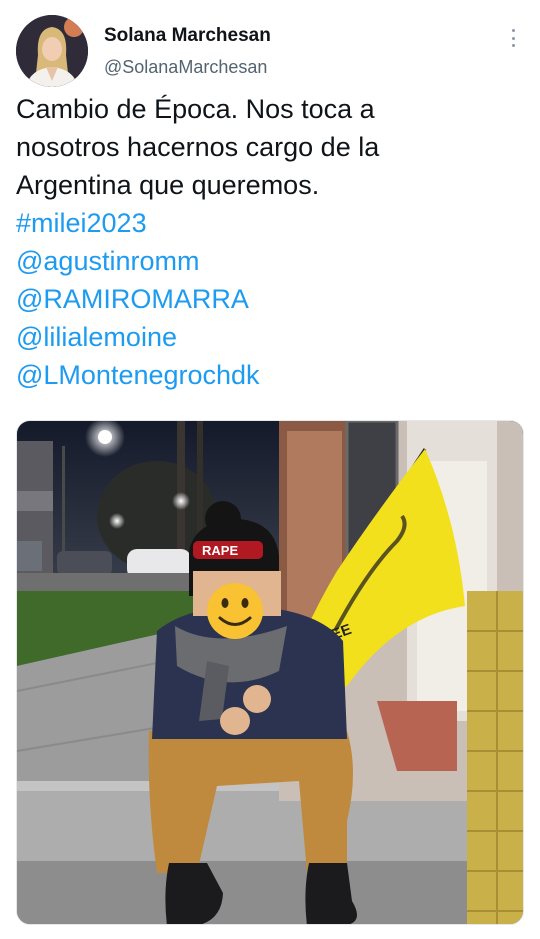 The height and width of the screenshot is (939, 540). Describe the element at coordinates (268, 299) in the screenshot. I see `mention-link: @RAMIROMARRA` at that location.